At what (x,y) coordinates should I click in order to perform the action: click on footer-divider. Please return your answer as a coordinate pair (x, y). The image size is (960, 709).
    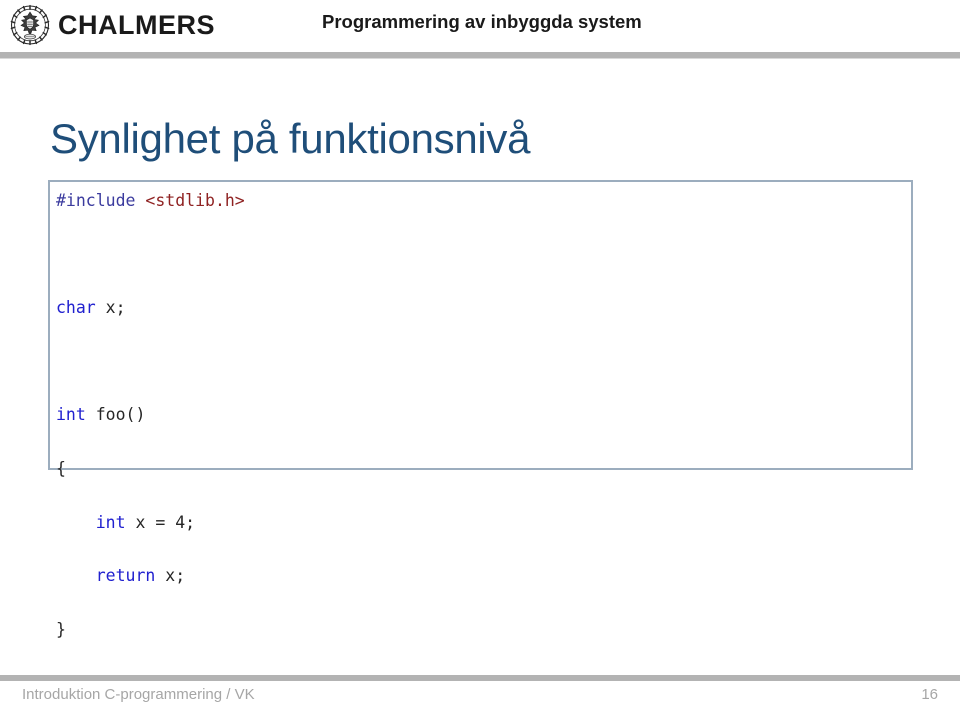
    Looking at the image, I should click on (480, 678).